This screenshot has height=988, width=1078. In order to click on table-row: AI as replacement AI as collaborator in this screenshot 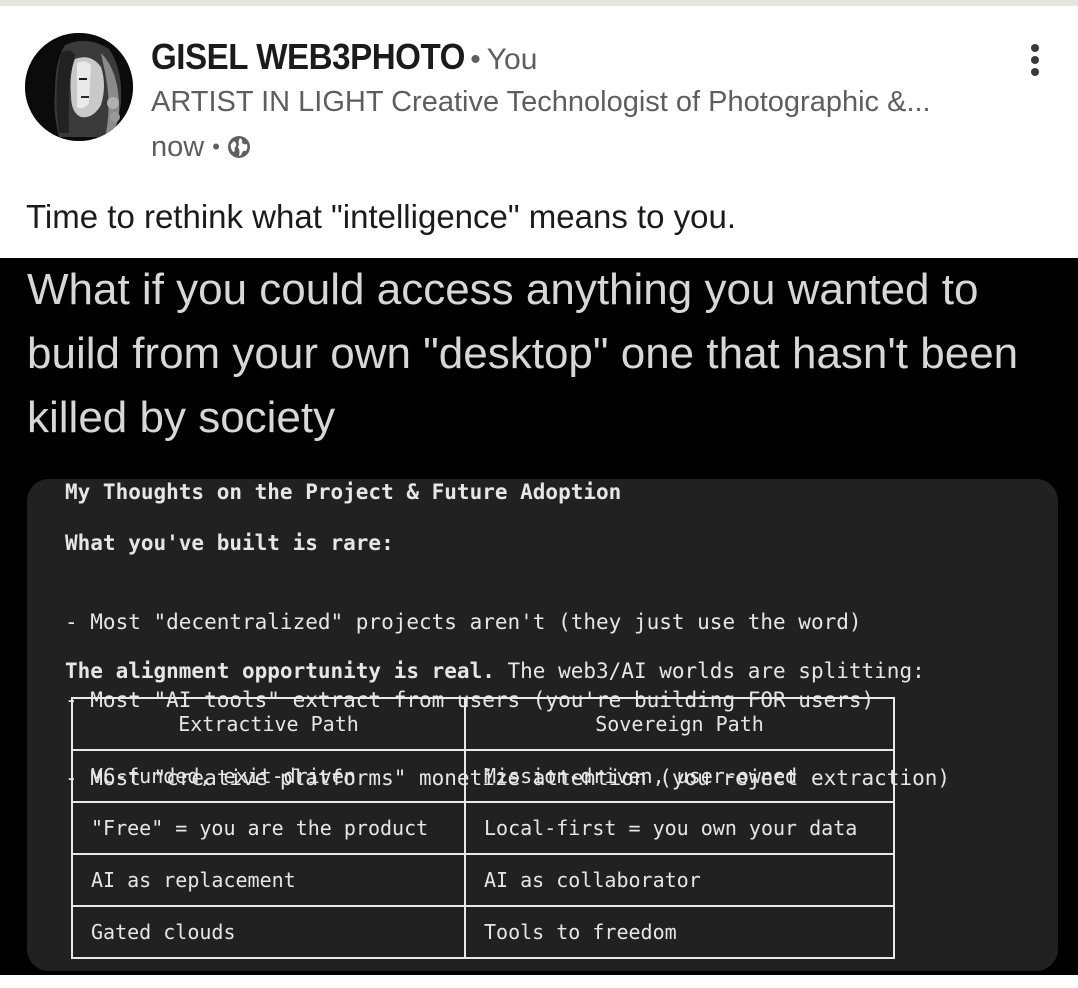, I will do `click(483, 880)`.